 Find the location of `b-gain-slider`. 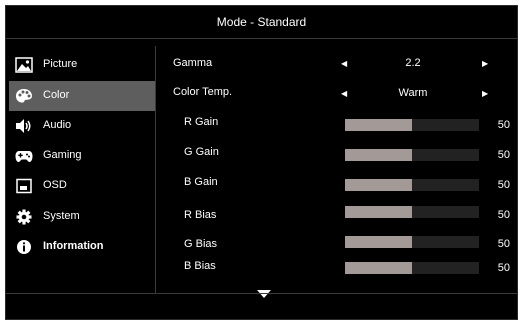

b-gain-slider is located at coordinates (412, 185).